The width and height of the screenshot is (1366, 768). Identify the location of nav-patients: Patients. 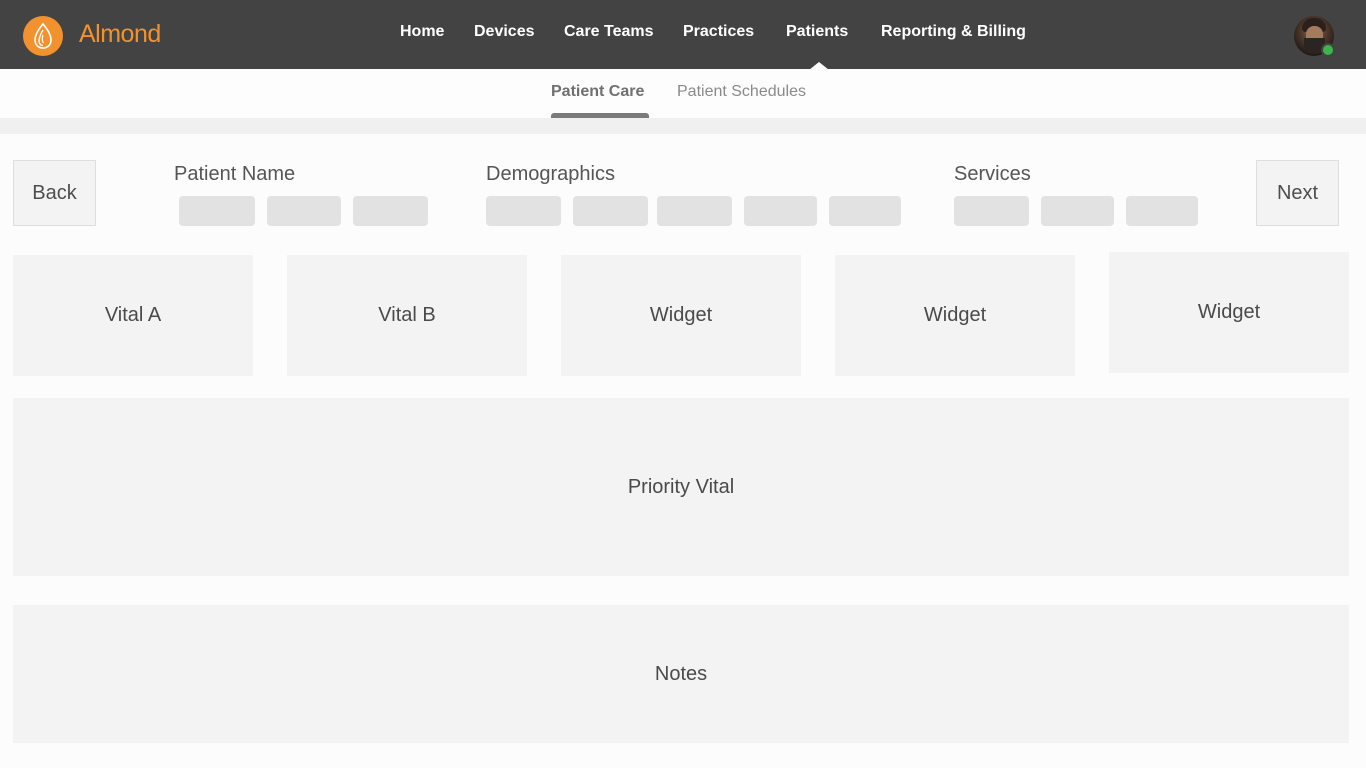
(817, 34).